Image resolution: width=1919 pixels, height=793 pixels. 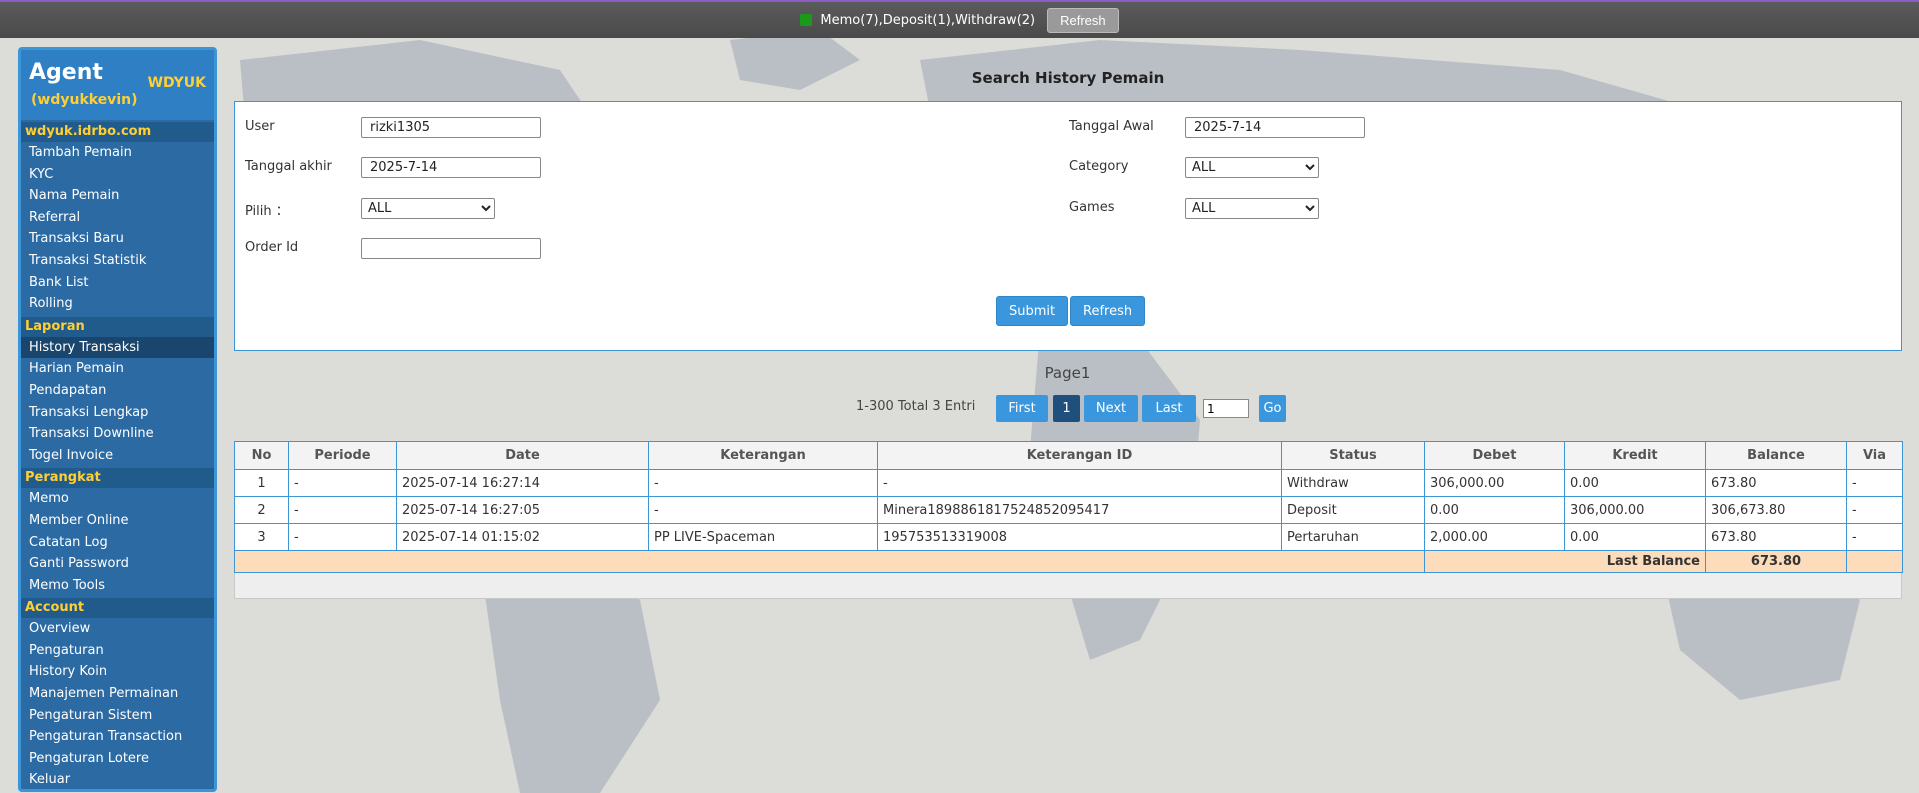 What do you see at coordinates (1275, 127) in the screenshot?
I see `tanggal-awal-input` at bounding box center [1275, 127].